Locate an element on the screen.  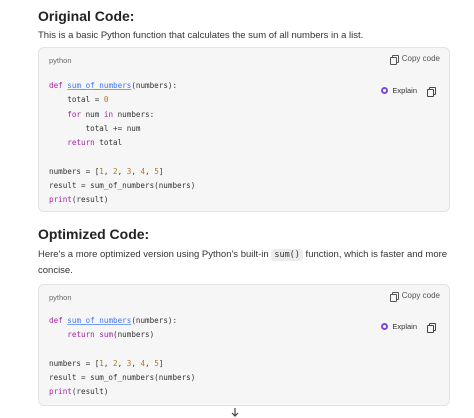
code-token: numbers: is located at coordinates (134, 114).